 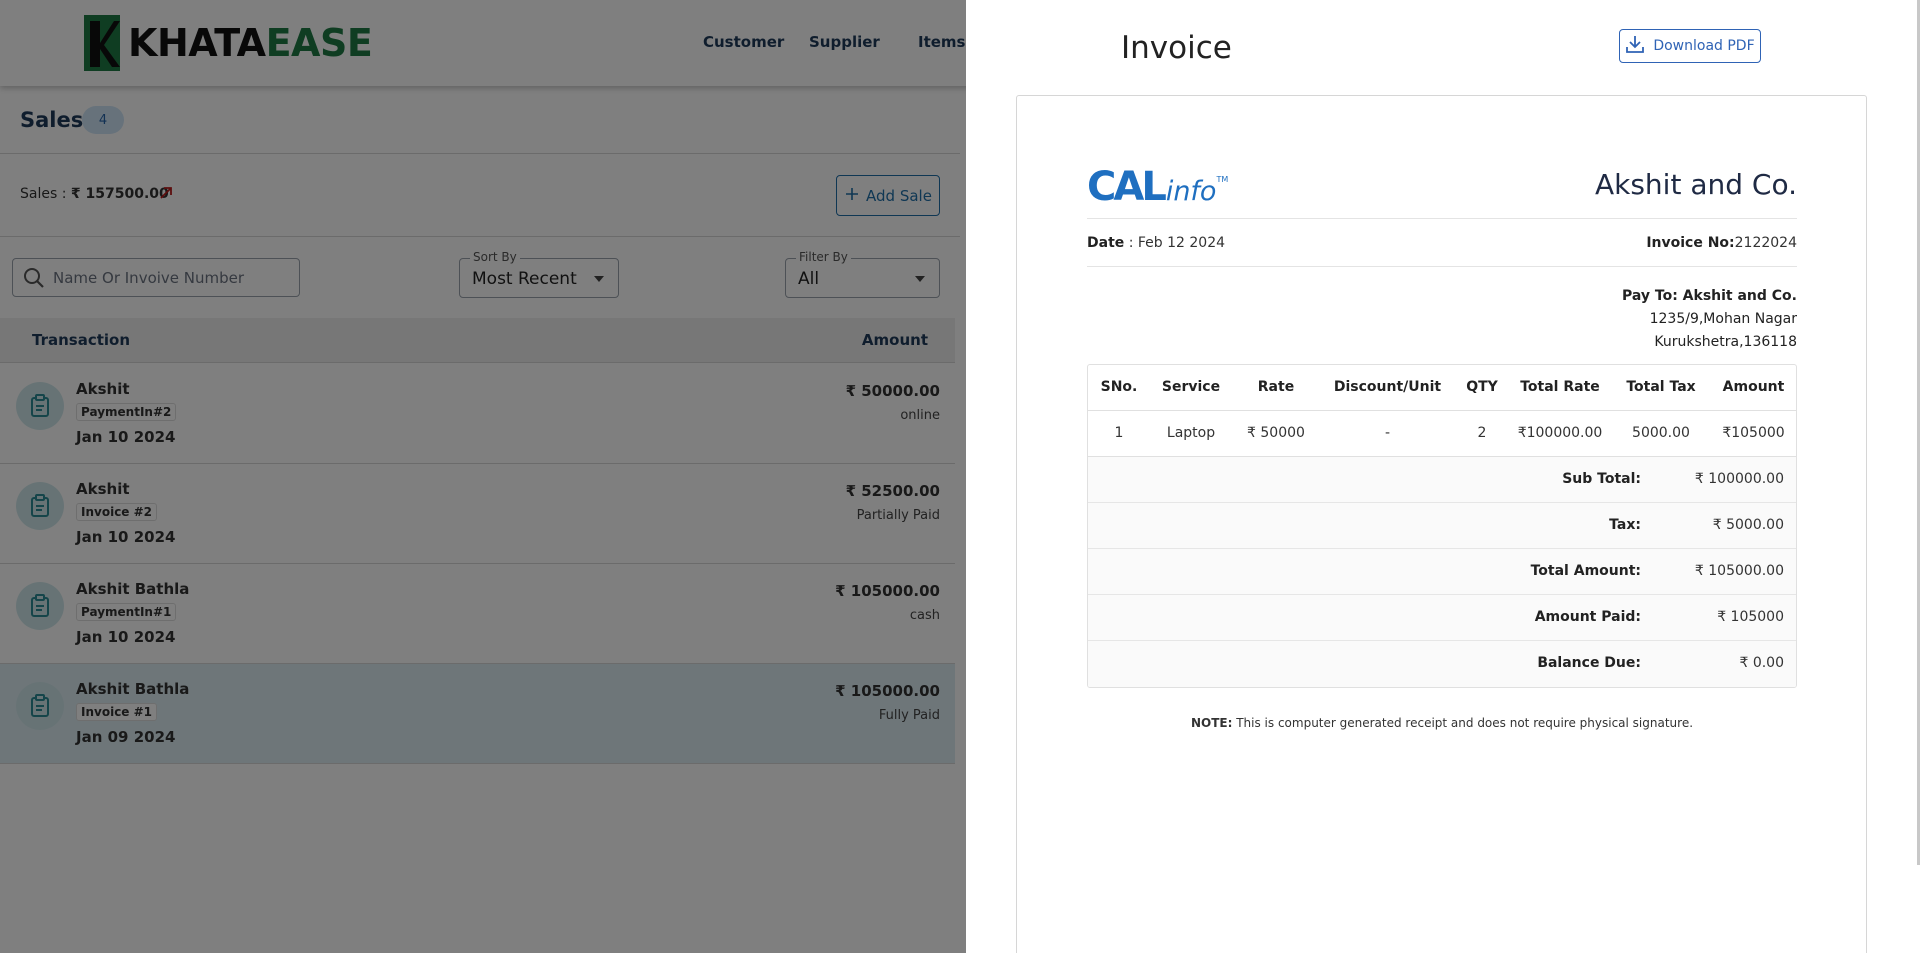 I want to click on amount-paid-value: ₹ 105000, so click(x=1750, y=616).